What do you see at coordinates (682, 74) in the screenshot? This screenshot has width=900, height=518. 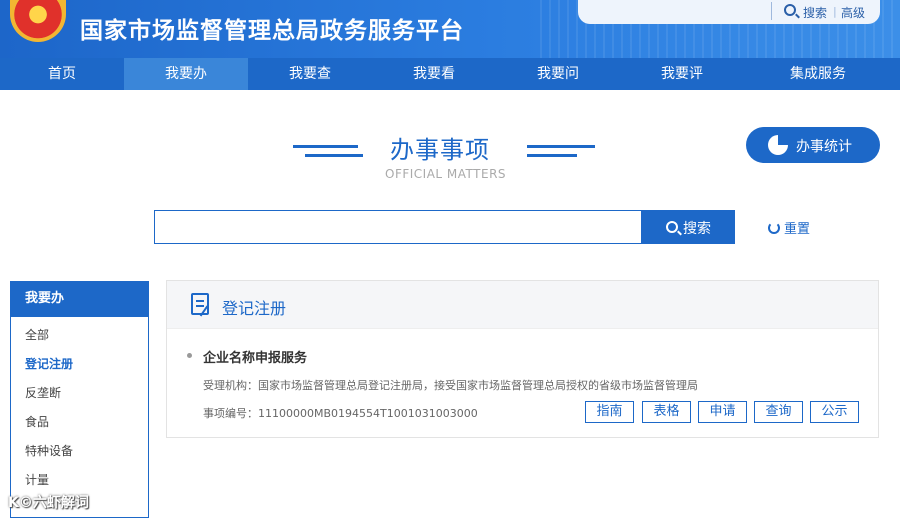 I see `nav-item-evaluate: 我要评` at bounding box center [682, 74].